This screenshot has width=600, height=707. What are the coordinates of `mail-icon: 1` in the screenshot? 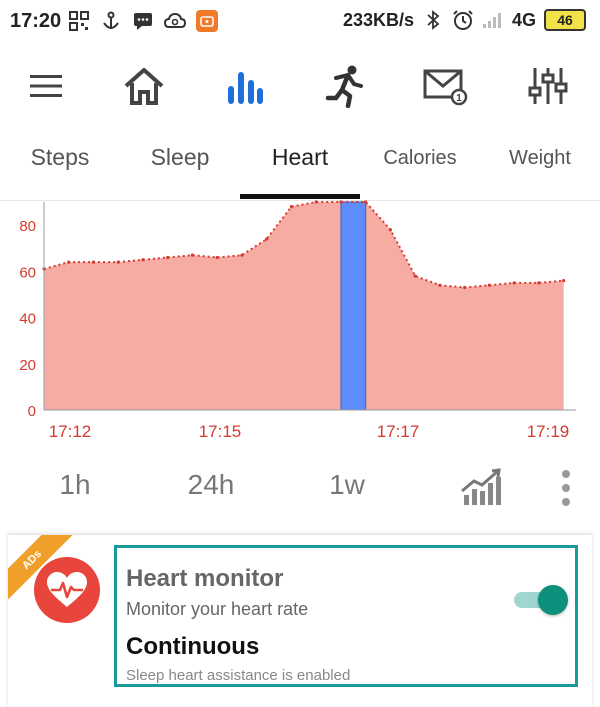 It's located at (445, 87).